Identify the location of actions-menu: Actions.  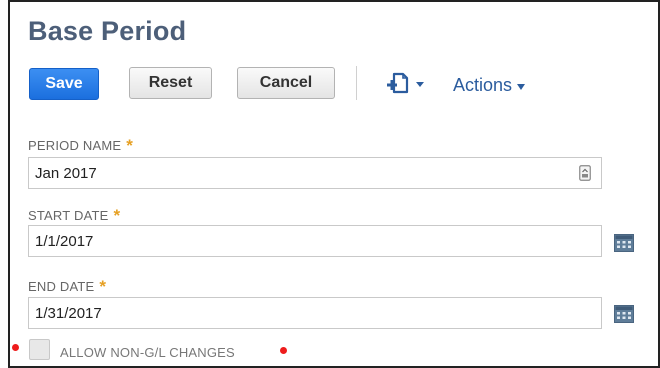
(489, 85).